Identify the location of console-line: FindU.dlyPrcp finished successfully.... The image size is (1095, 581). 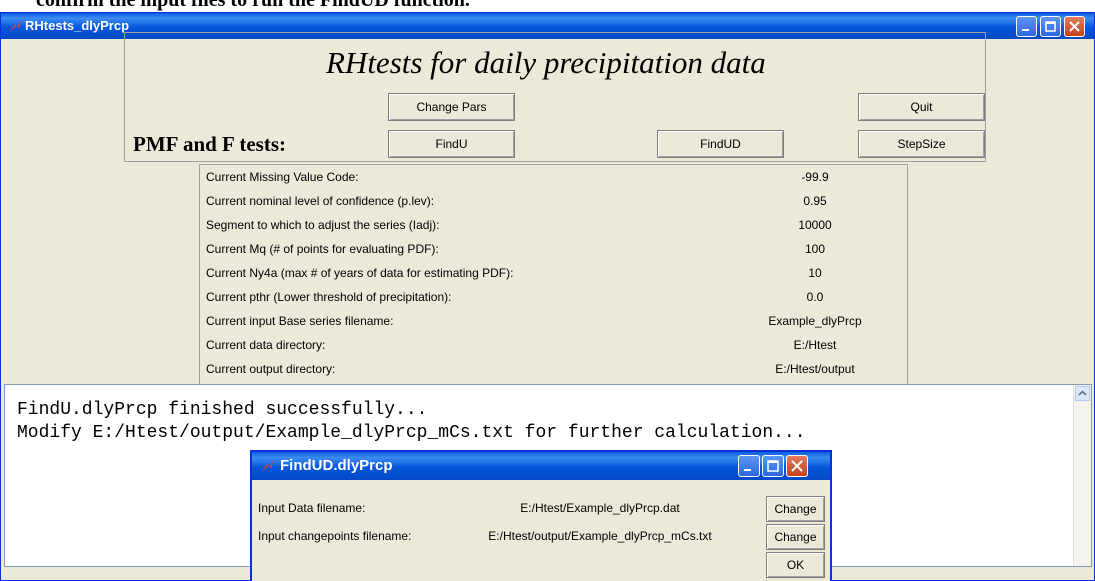
(222, 410).